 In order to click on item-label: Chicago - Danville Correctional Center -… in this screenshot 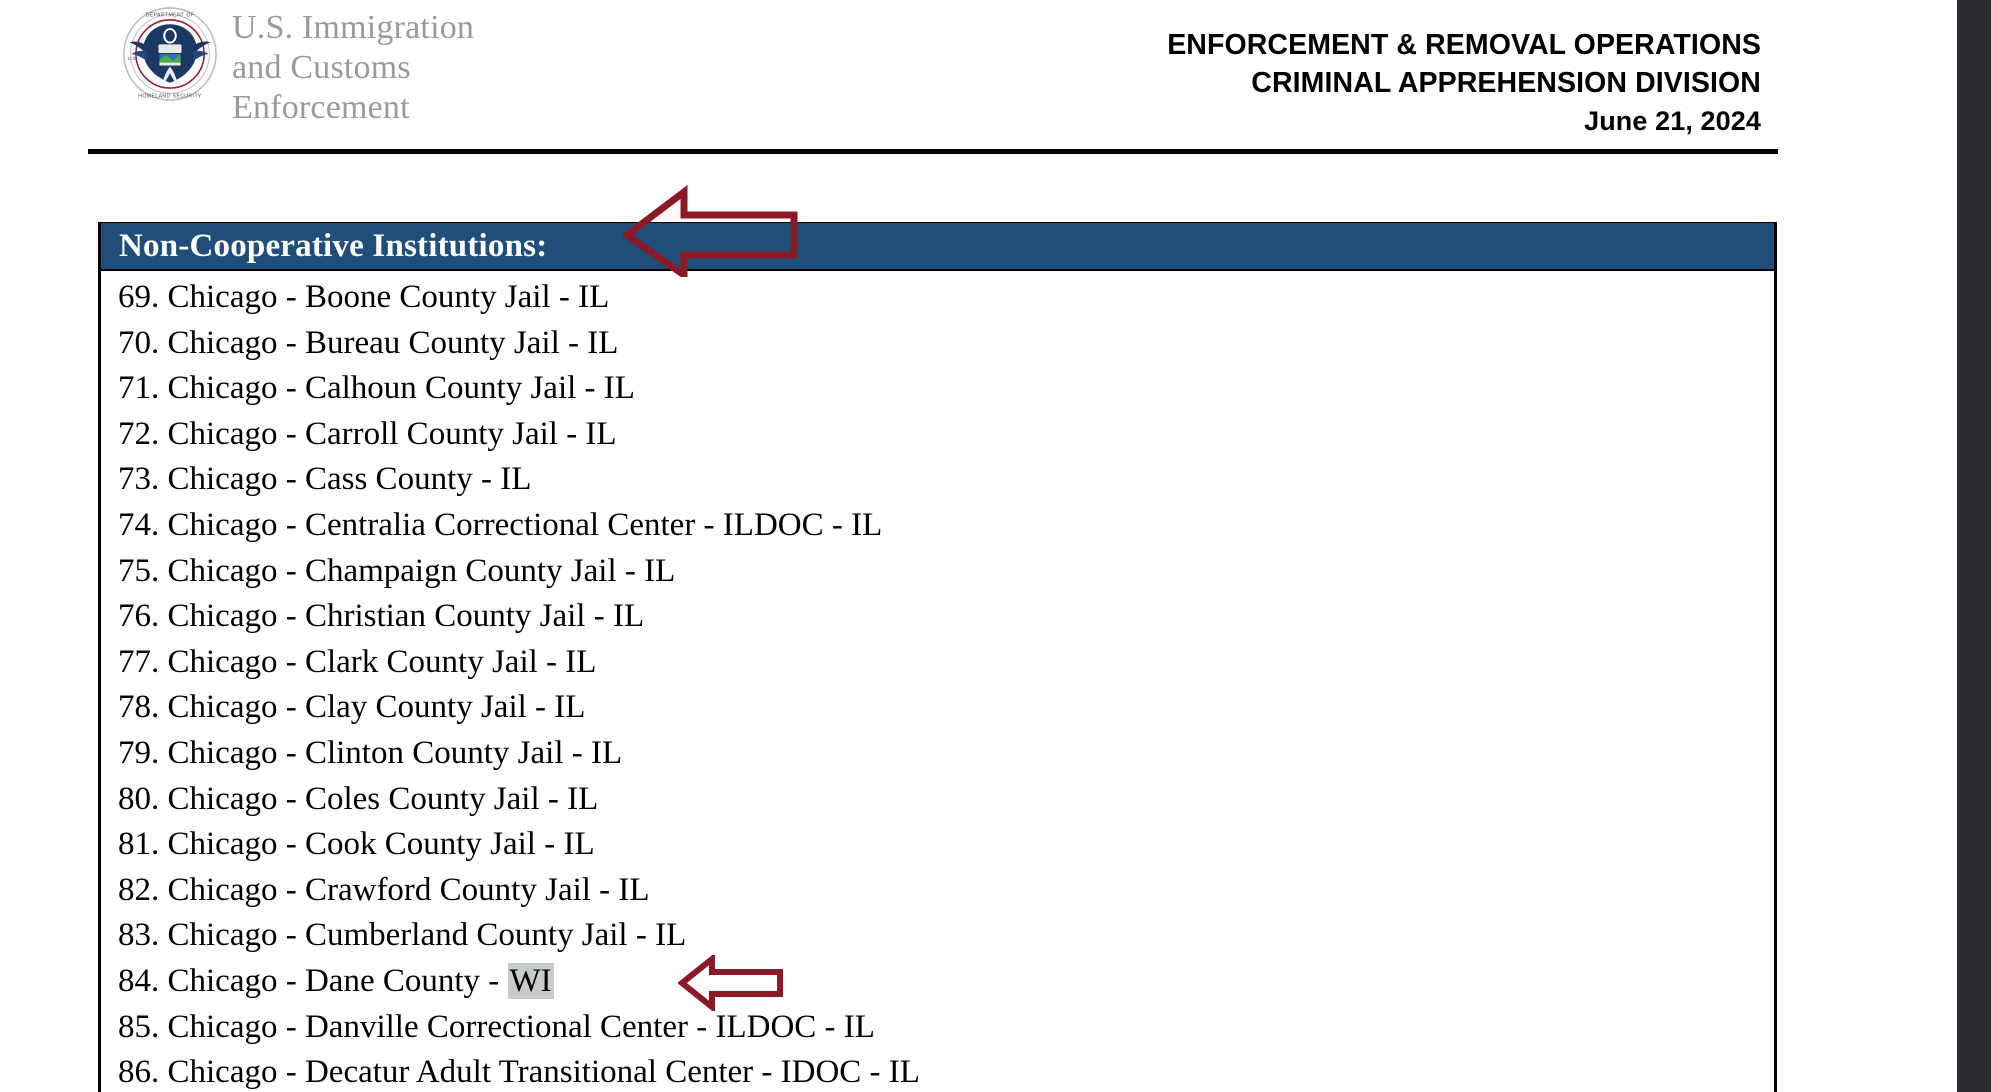, I will do `click(521, 1026)`.